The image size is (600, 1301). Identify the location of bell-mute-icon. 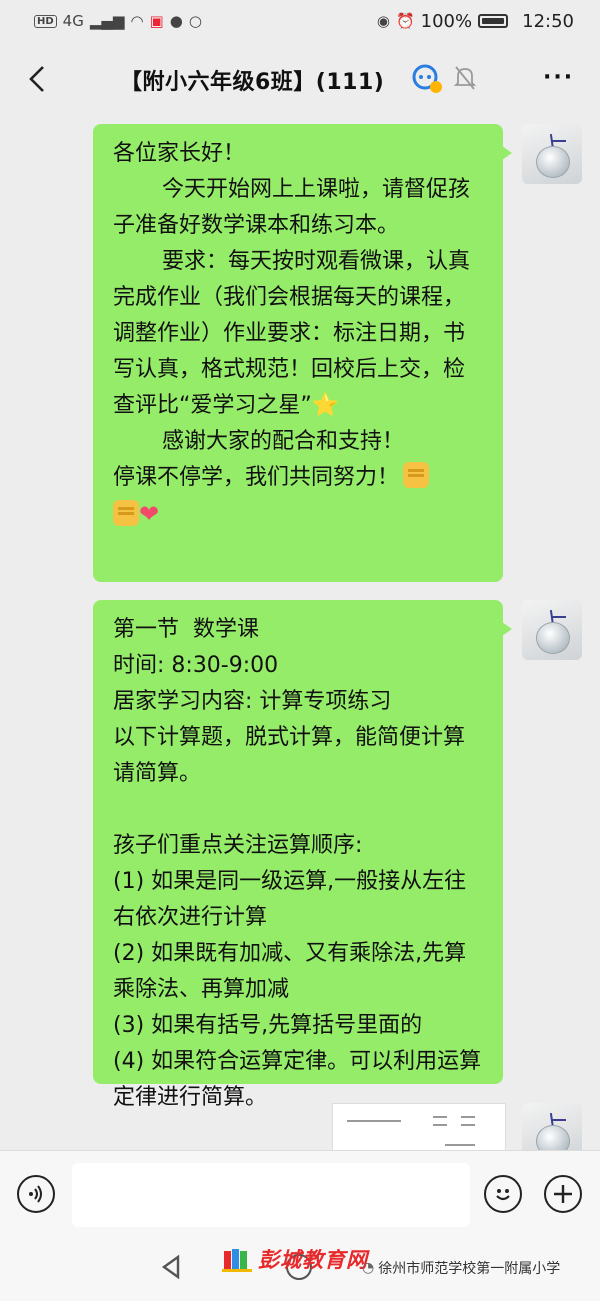
(465, 80).